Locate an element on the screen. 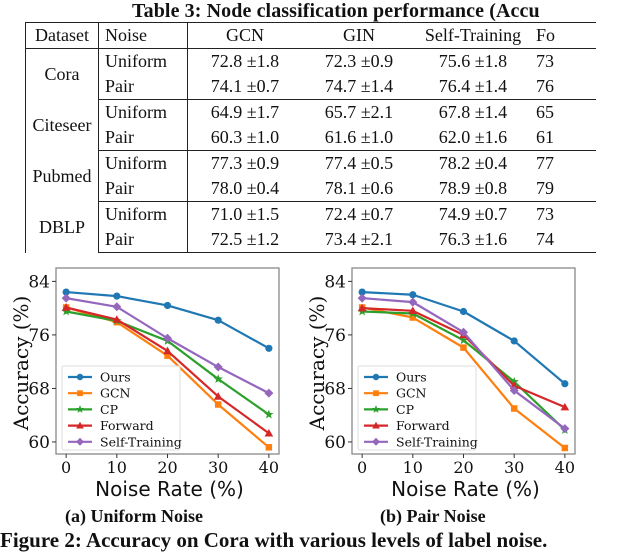  gin-cell: 72.4 ±0.7 is located at coordinates (359, 214).